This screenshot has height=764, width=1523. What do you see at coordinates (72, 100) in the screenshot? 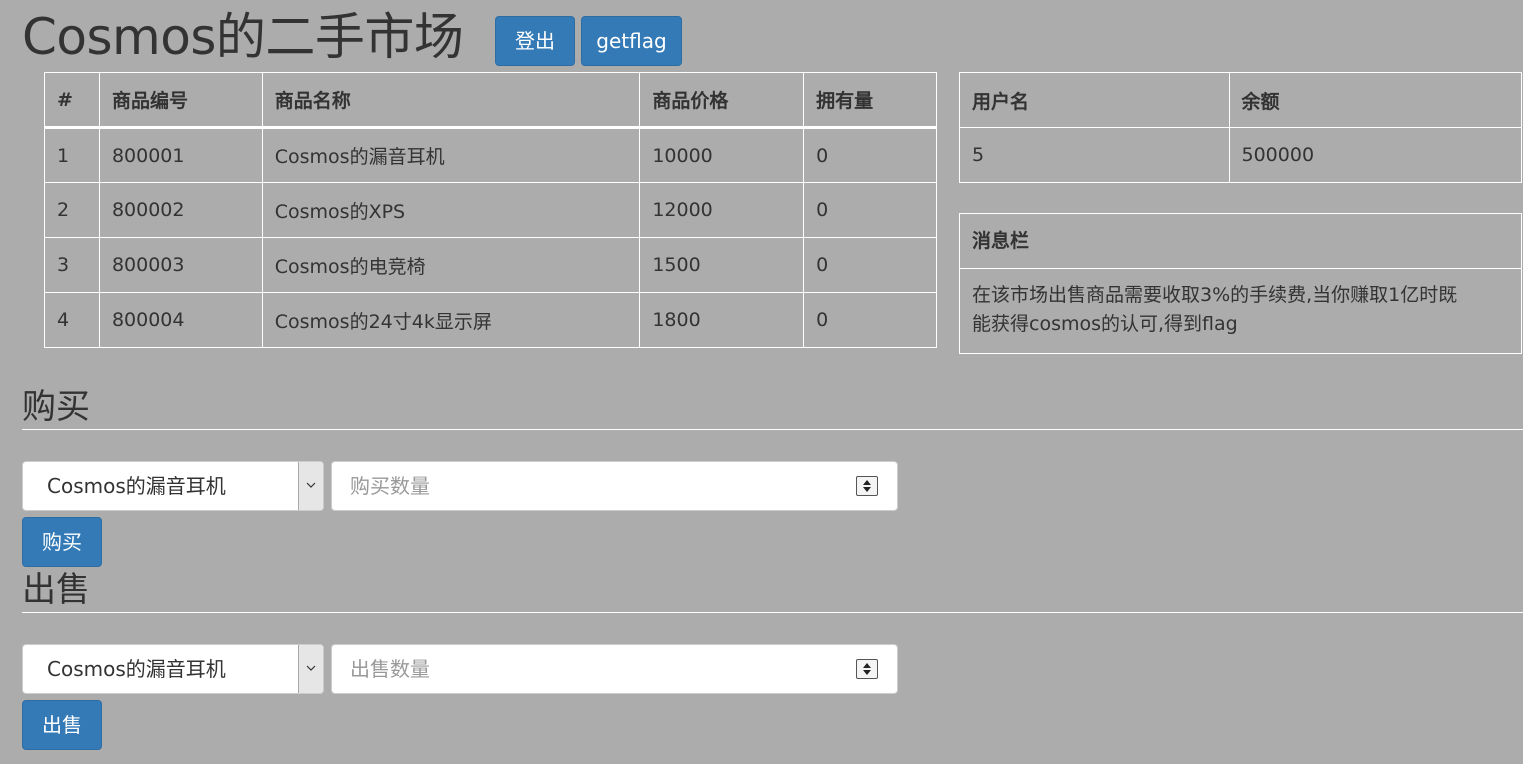
I see `column-header-index: #` at bounding box center [72, 100].